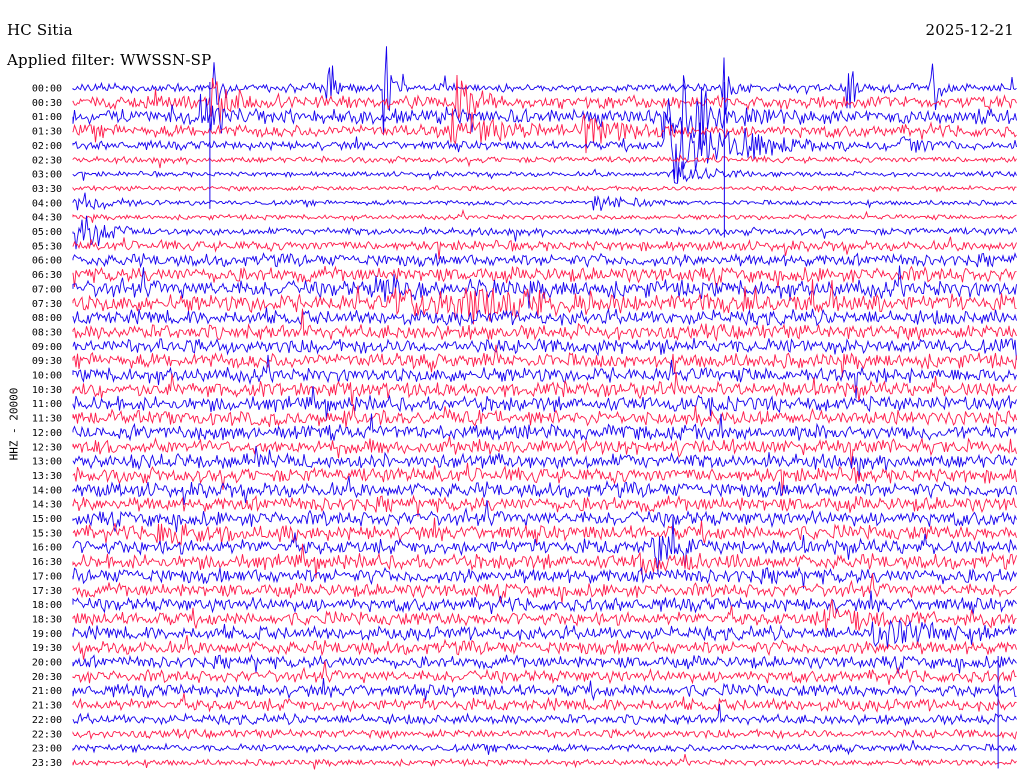  Describe the element at coordinates (47, 634) in the screenshot. I see `row-time-label: 19:00` at that location.